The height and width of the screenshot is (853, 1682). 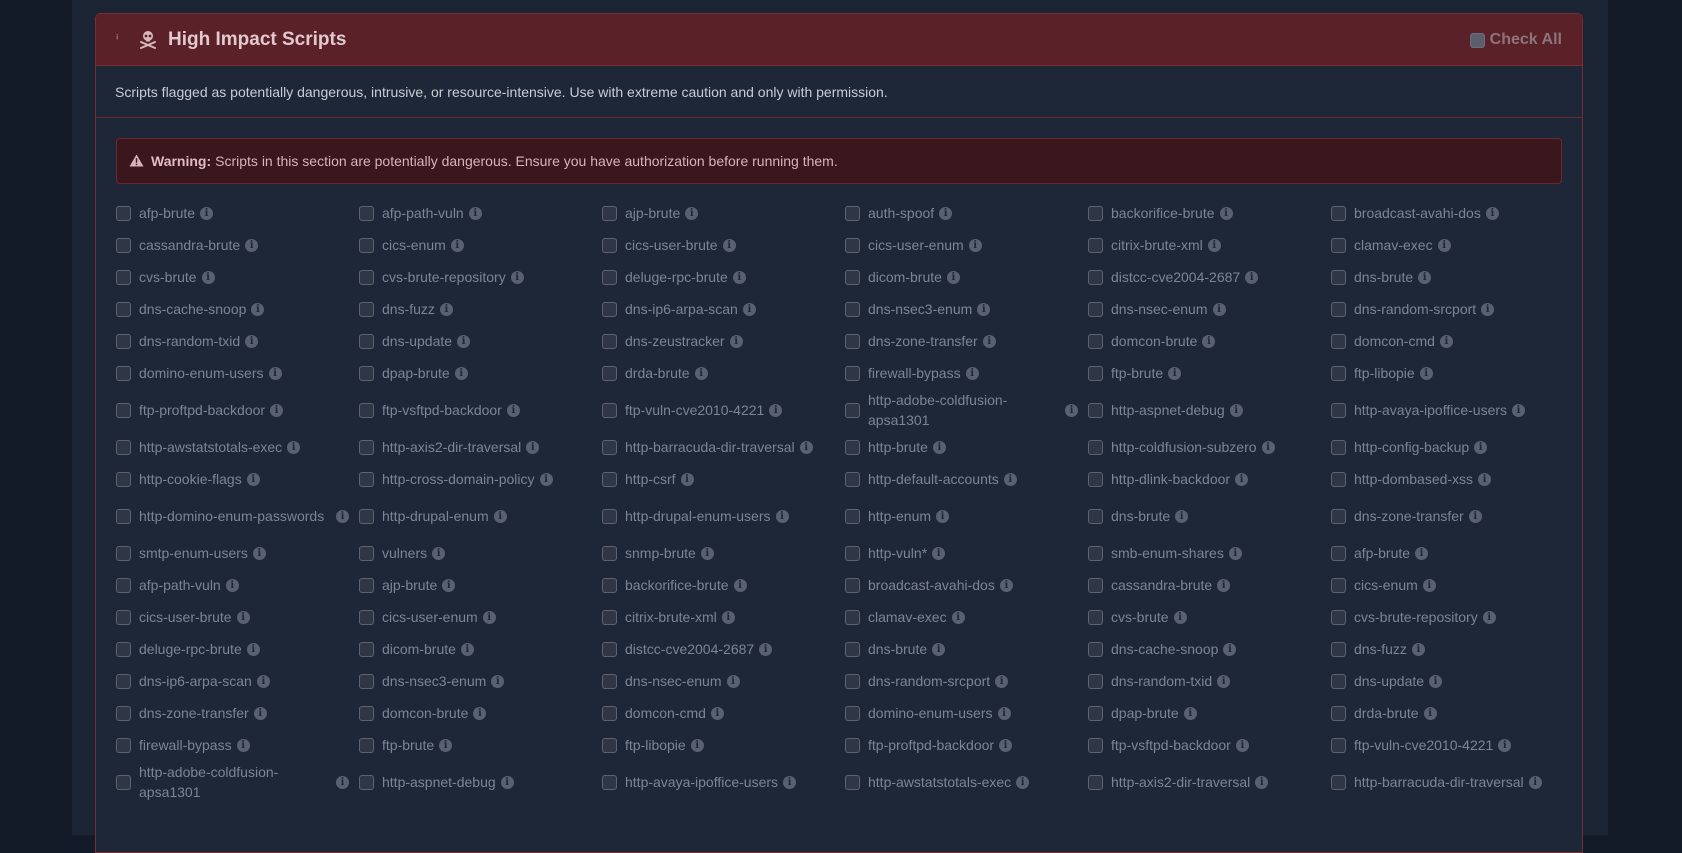 What do you see at coordinates (966, 213) in the screenshot?
I see `script-item: auth-spoof i` at bounding box center [966, 213].